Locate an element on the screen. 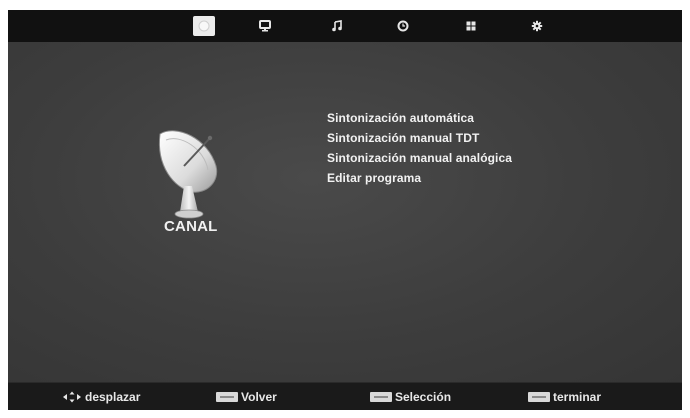 This screenshot has height=418, width=690. hint-select: Selección is located at coordinates (410, 397).